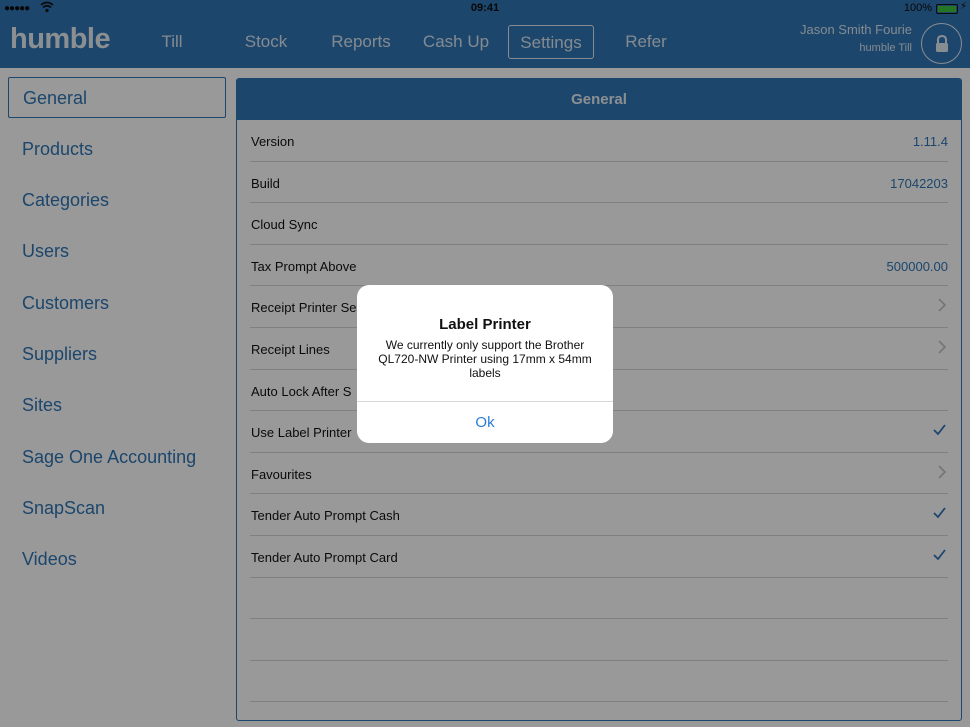 The image size is (970, 727). What do you see at coordinates (485, 324) in the screenshot?
I see `alert-title: Label Printer` at bounding box center [485, 324].